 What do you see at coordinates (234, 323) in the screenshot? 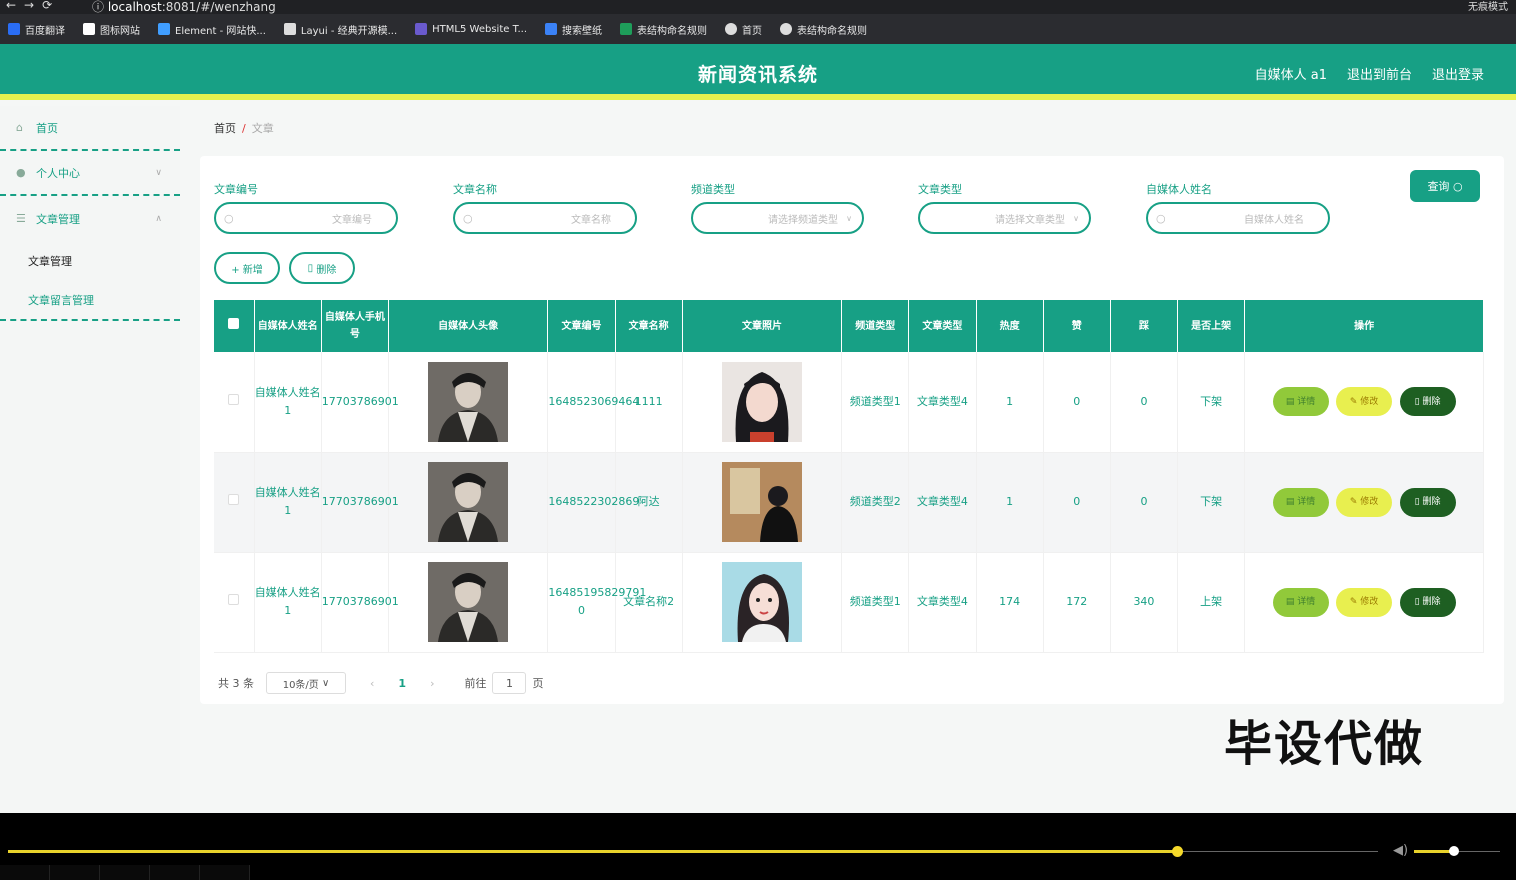
I see `select-all-checkbox` at bounding box center [234, 323].